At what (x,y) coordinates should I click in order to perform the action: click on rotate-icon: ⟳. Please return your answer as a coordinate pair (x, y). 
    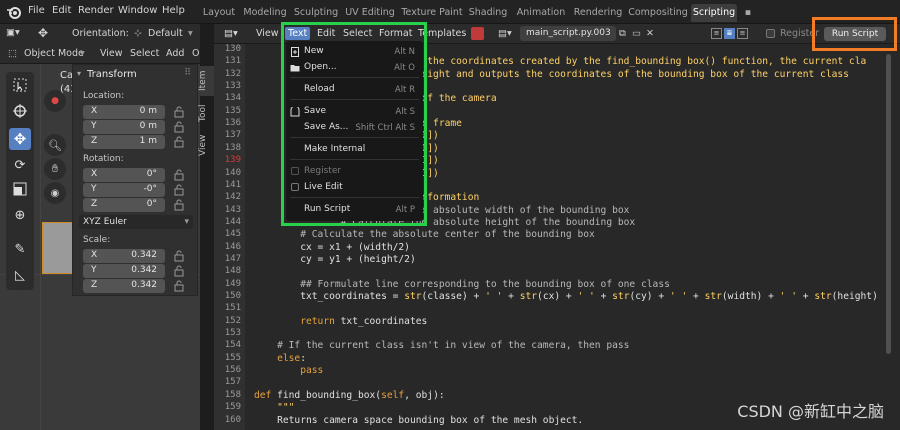
    Looking at the image, I should click on (20, 165).